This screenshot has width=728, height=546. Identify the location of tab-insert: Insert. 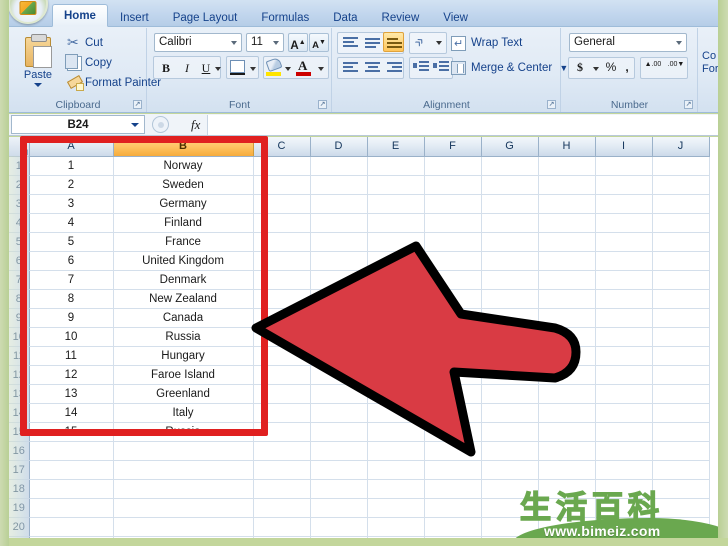
(134, 17).